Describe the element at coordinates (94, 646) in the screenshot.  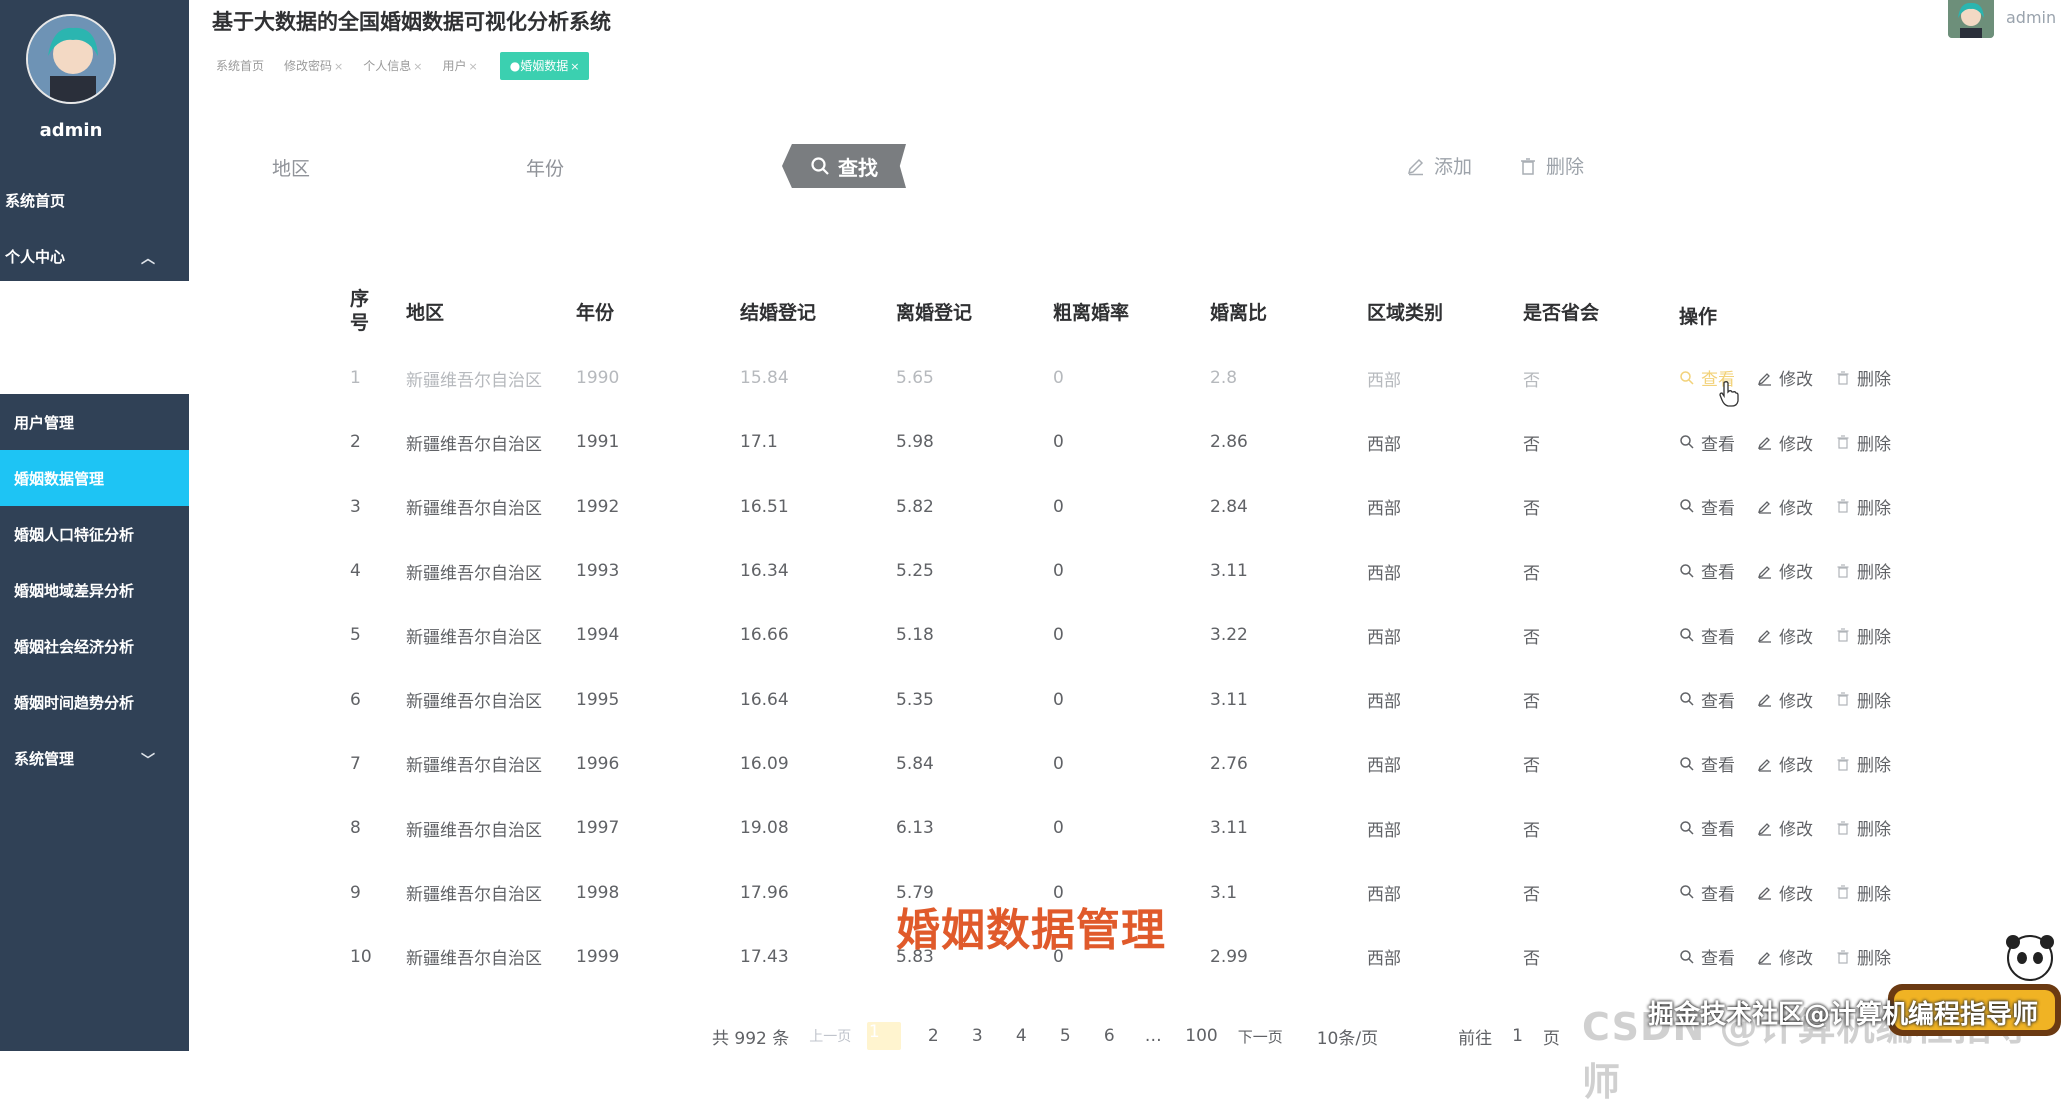
I see `sidebar-item-economic-analysis: 婚姻社会经济分析` at that location.